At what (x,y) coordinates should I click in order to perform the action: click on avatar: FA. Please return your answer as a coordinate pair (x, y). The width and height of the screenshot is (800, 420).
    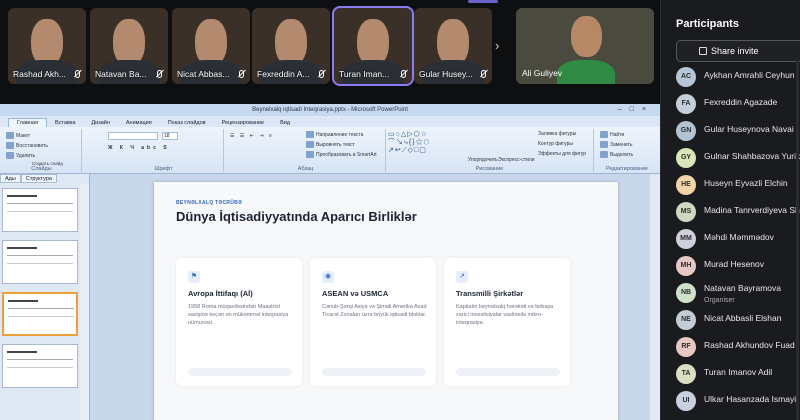
    Looking at the image, I should click on (686, 104).